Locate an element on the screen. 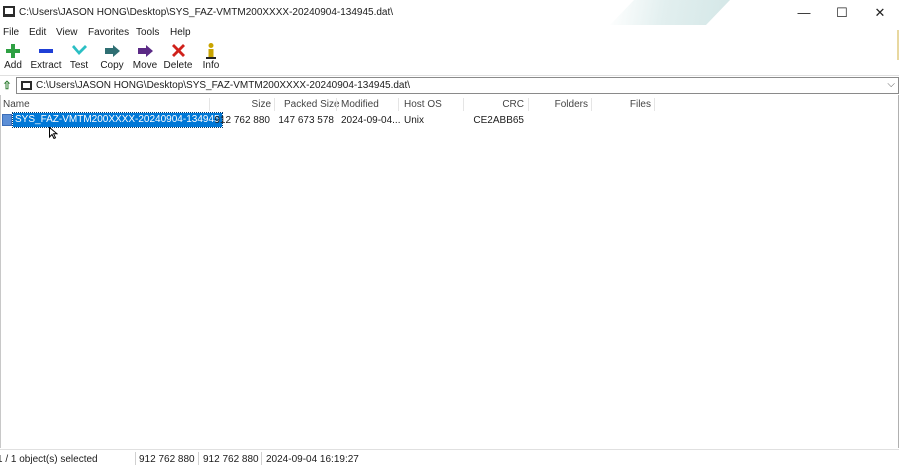 The image size is (899, 466). extract-button: Extract is located at coordinates (46, 58).